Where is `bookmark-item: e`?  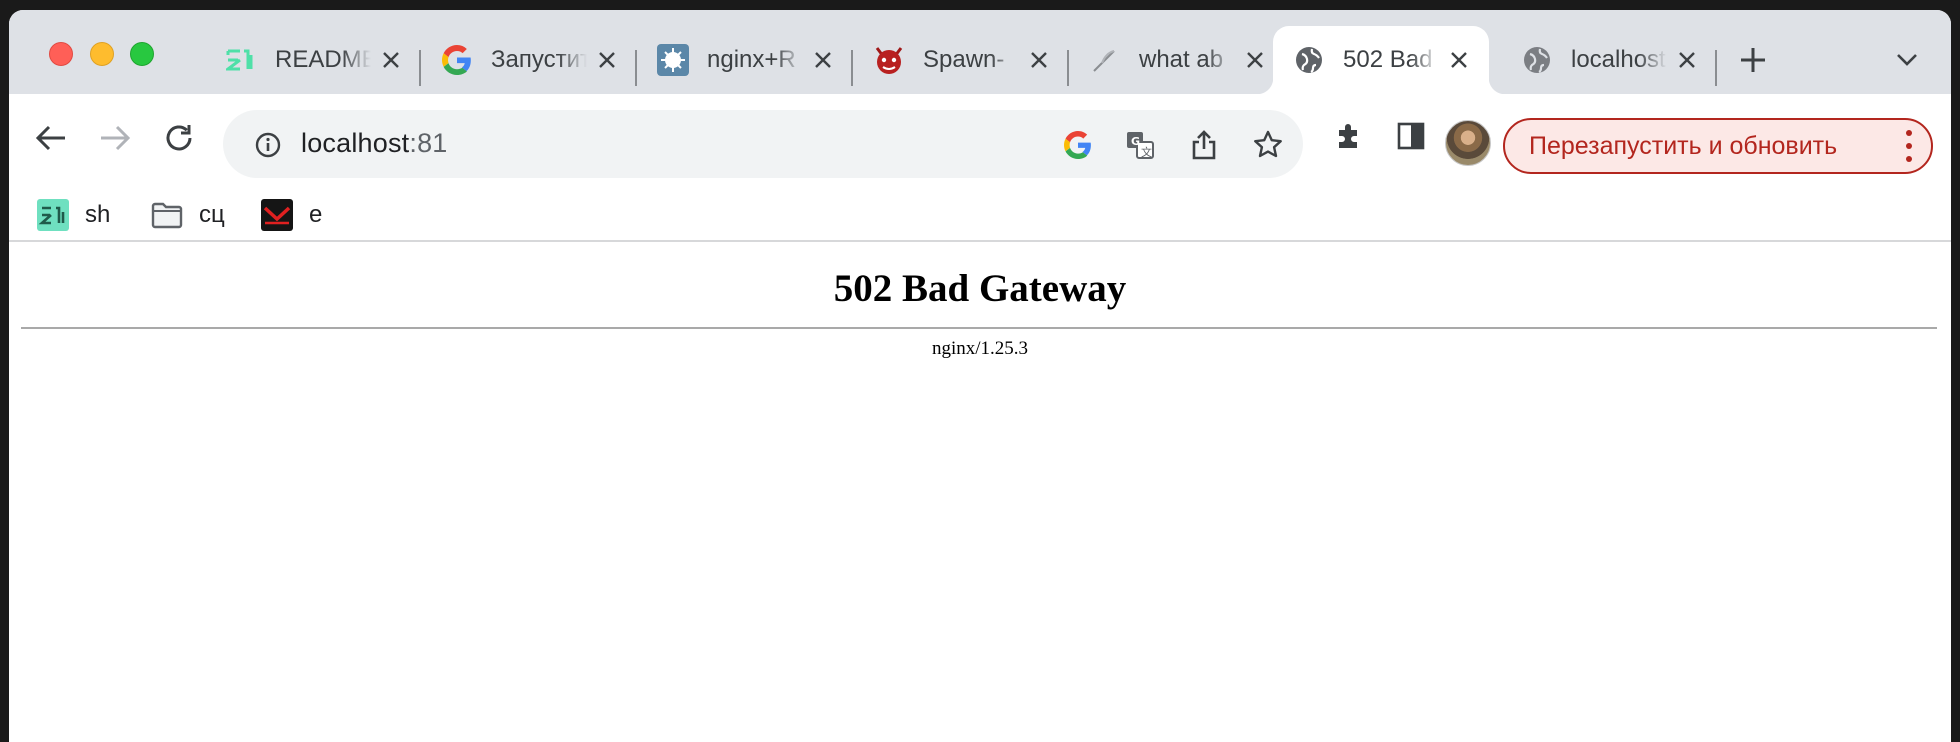 bookmark-item: e is located at coordinates (291, 215).